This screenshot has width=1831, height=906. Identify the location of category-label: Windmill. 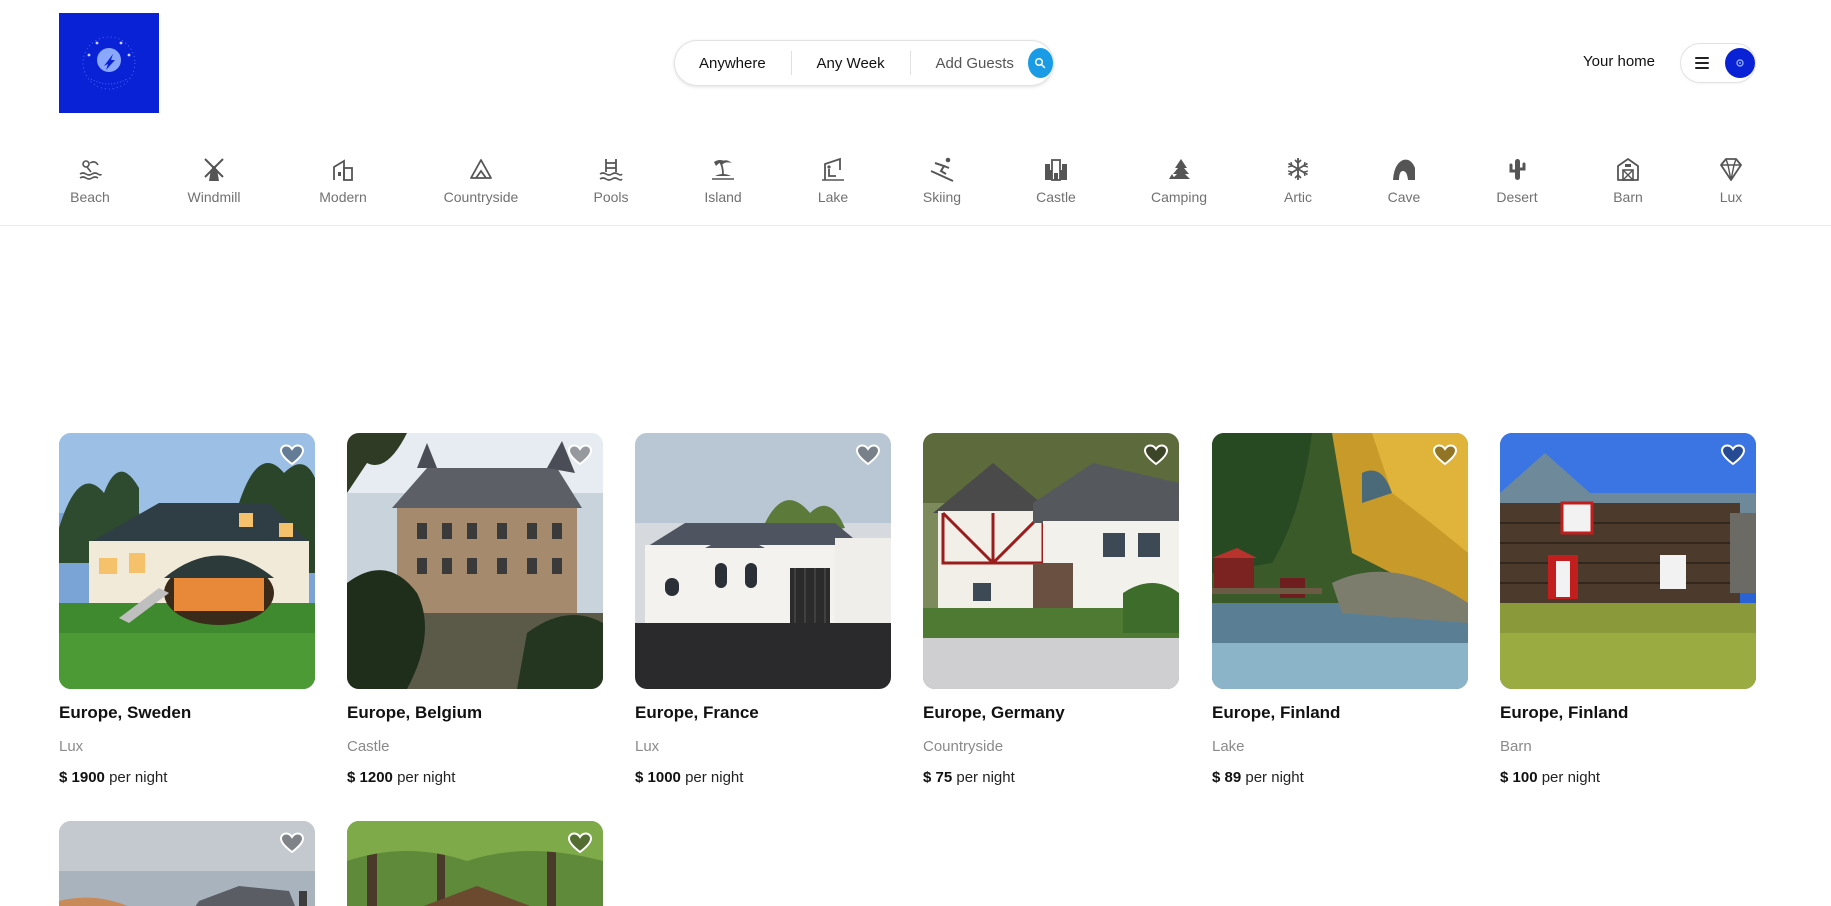
(214, 197).